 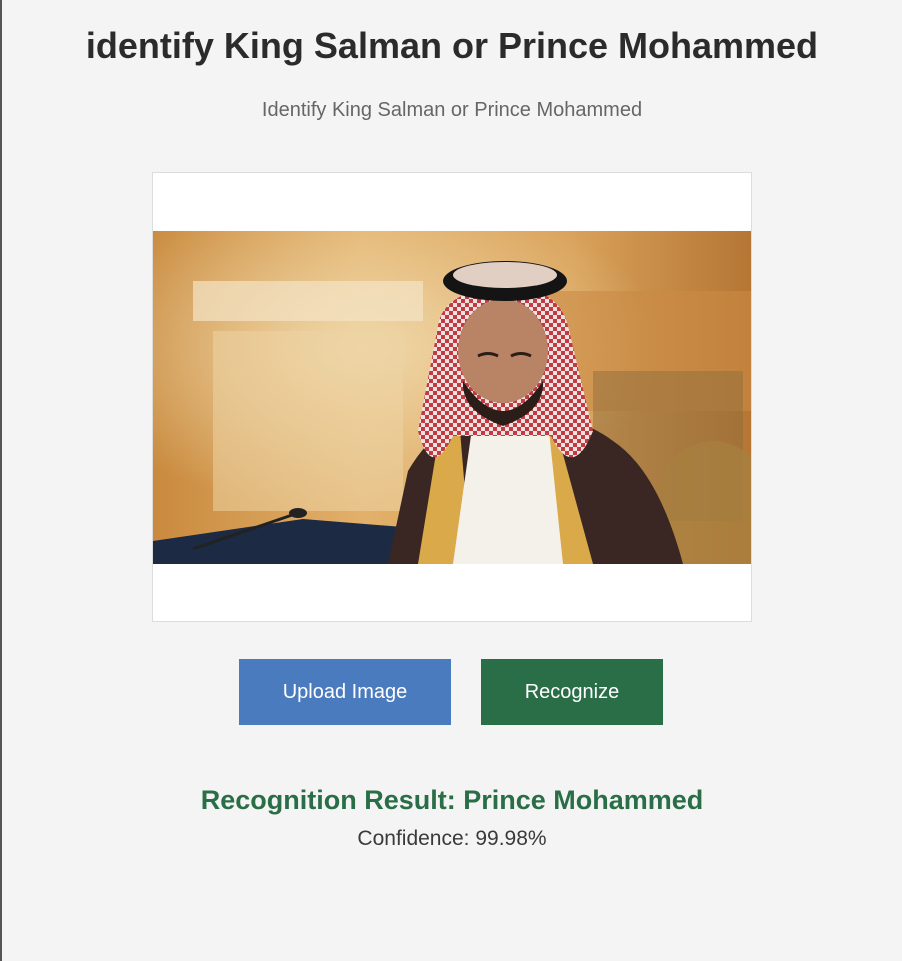 What do you see at coordinates (452, 800) in the screenshot?
I see `recognition-result: Recognition Result: Prince Mohammed` at bounding box center [452, 800].